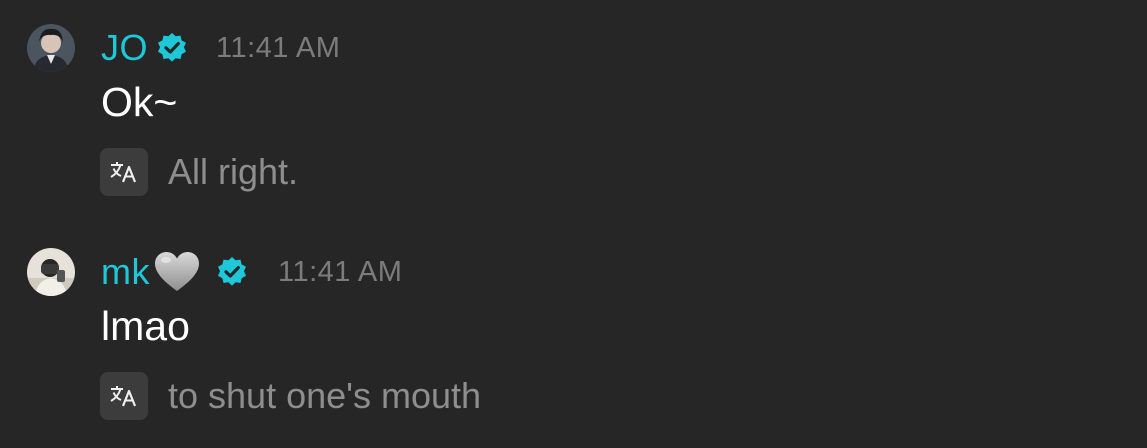 The width and height of the screenshot is (1147, 448). Describe the element at coordinates (233, 171) in the screenshot. I see `translation-text: All right.` at that location.